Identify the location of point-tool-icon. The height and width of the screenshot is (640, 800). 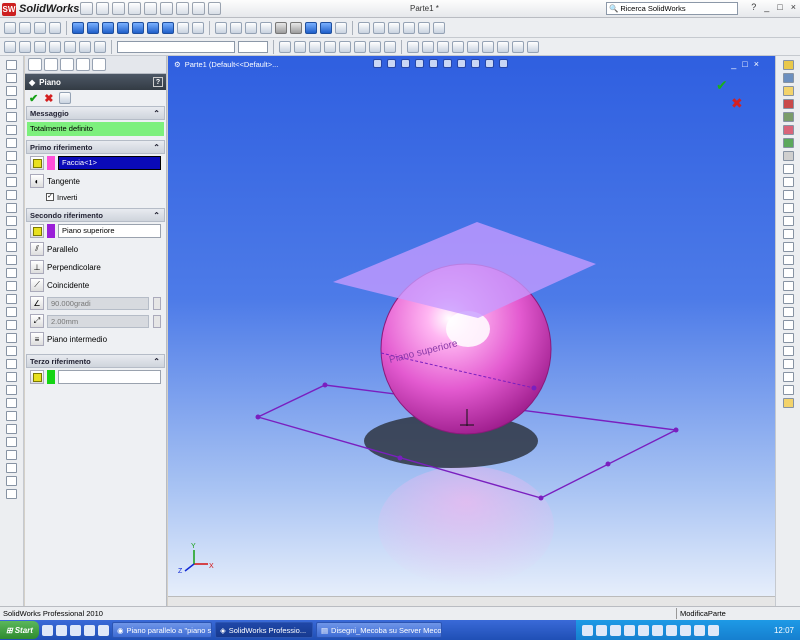
(11, 195).